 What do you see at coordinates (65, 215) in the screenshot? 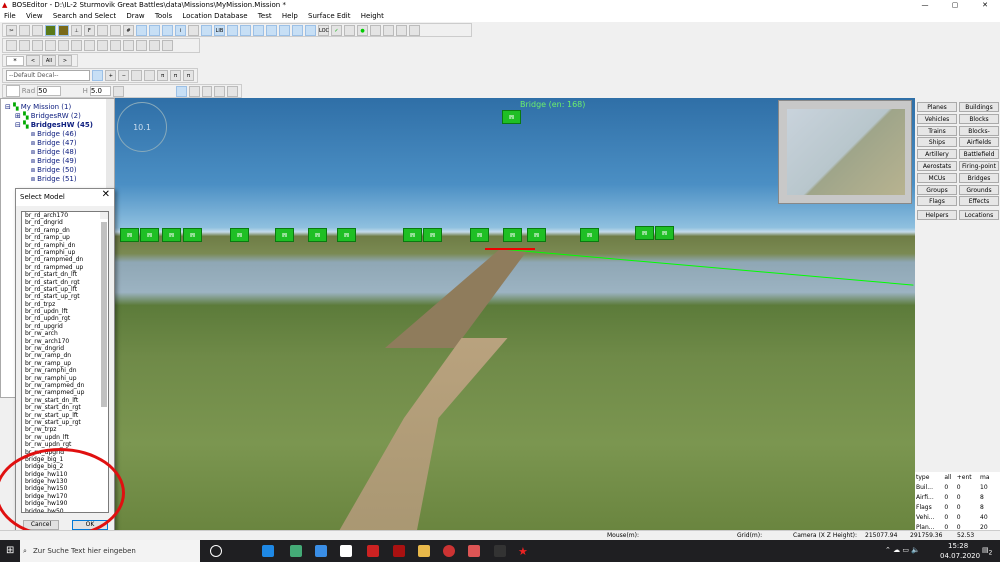
I see `model-list-item: br_rd_arch170` at bounding box center [65, 215].